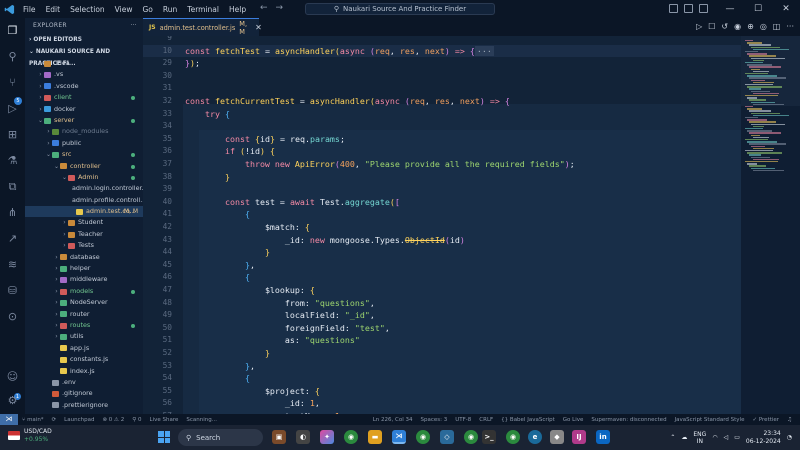 This screenshot has width=800, height=450. What do you see at coordinates (557, 437) in the screenshot?
I see `taskbar-app-4-icon: ◆` at bounding box center [557, 437].